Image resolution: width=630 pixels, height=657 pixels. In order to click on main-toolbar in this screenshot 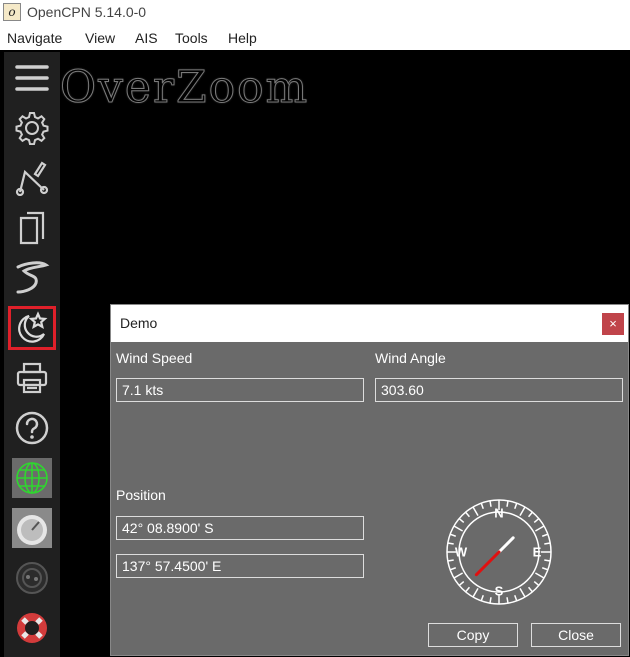, I will do `click(32, 354)`.